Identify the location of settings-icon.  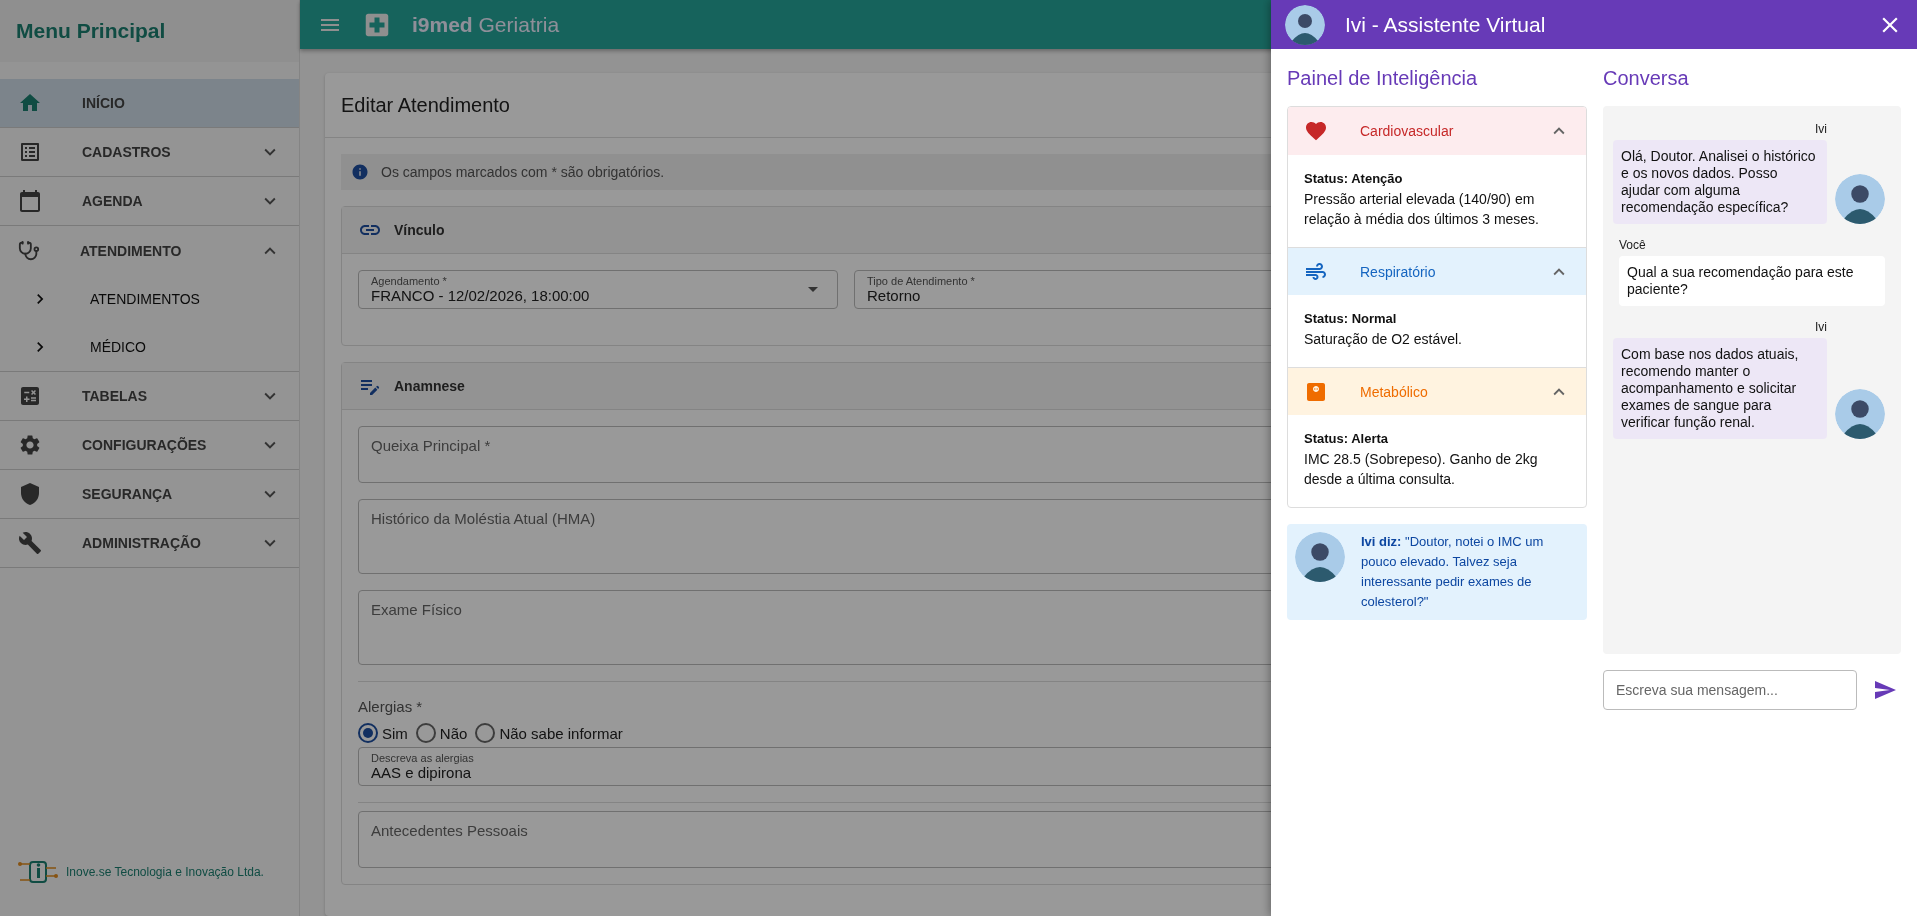
(30, 445).